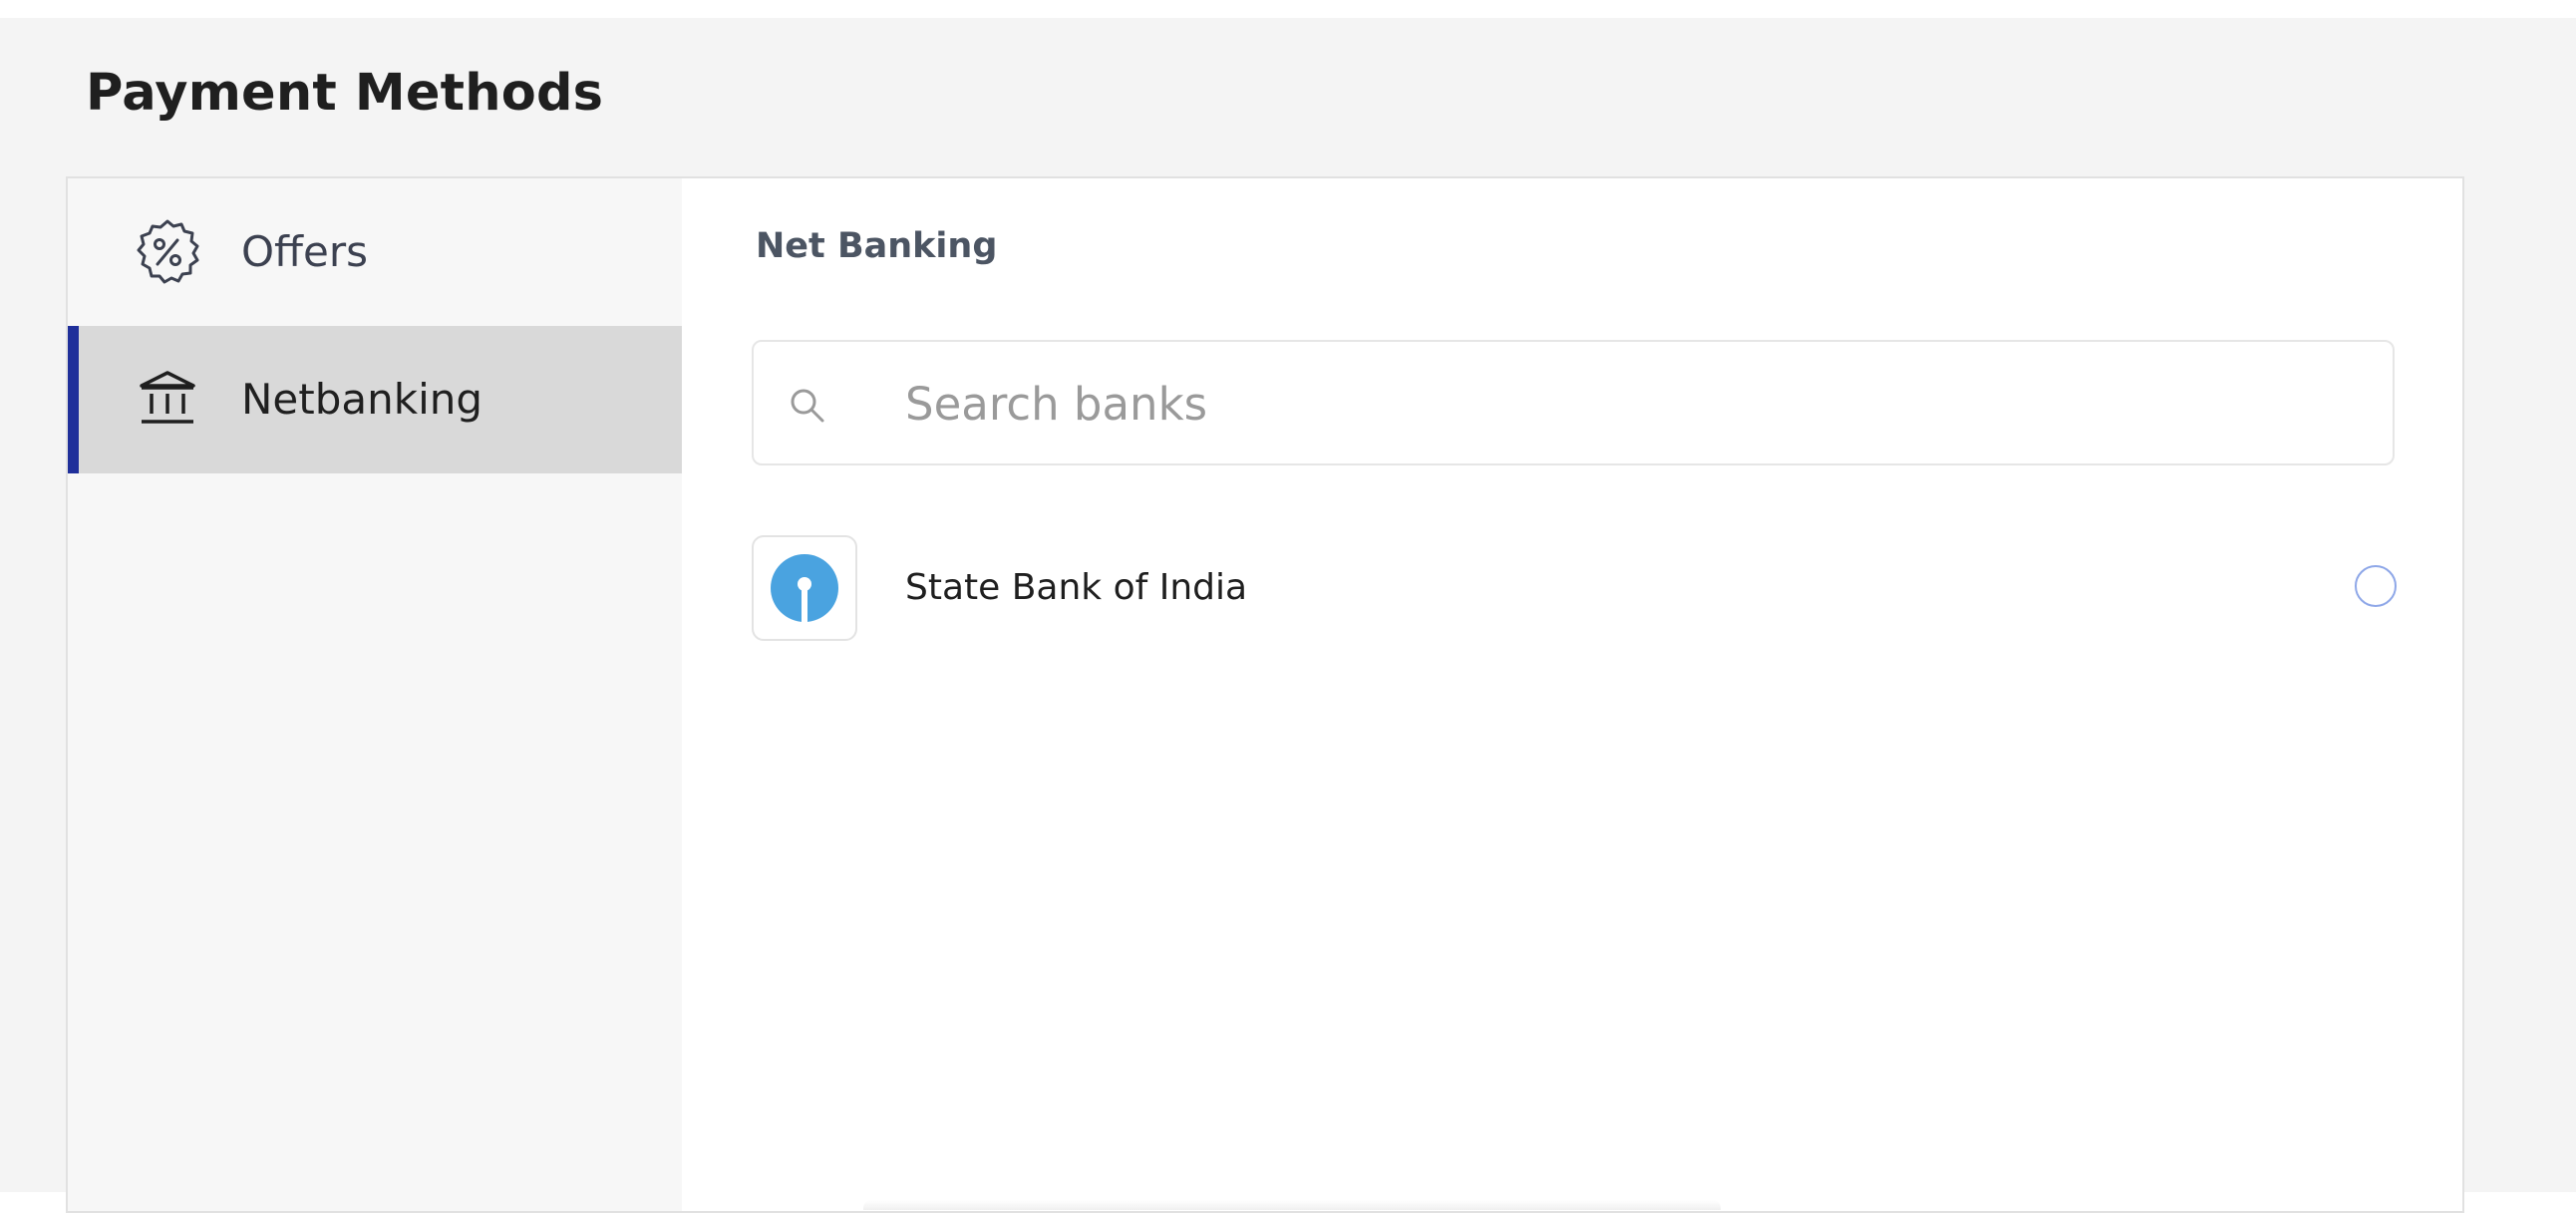 The width and height of the screenshot is (2576, 1213). What do you see at coordinates (1292, 1205) in the screenshot?
I see `bottom-sheet-edge` at bounding box center [1292, 1205].